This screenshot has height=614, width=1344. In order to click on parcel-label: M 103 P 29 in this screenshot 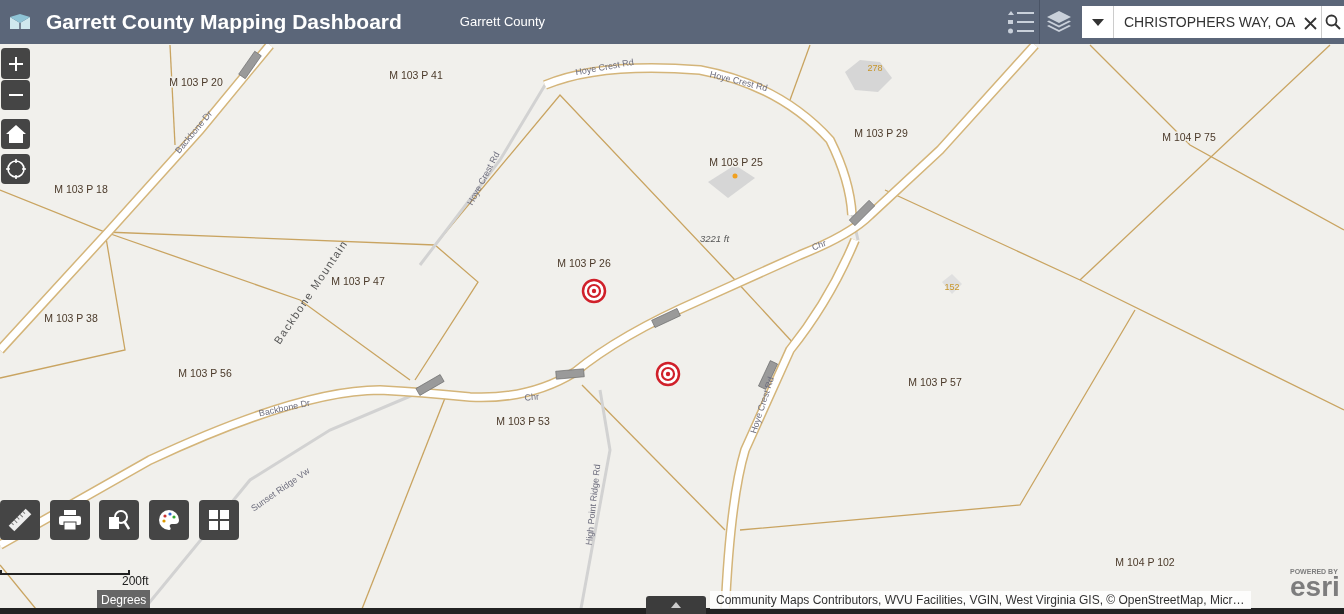, I will do `click(881, 133)`.